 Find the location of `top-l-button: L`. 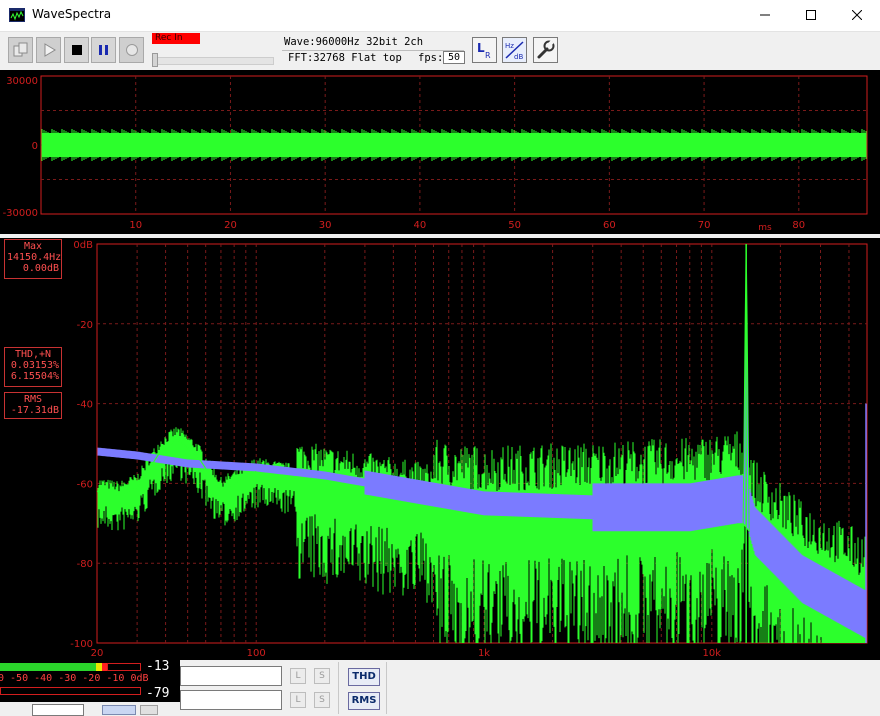

top-l-button: L is located at coordinates (298, 676).